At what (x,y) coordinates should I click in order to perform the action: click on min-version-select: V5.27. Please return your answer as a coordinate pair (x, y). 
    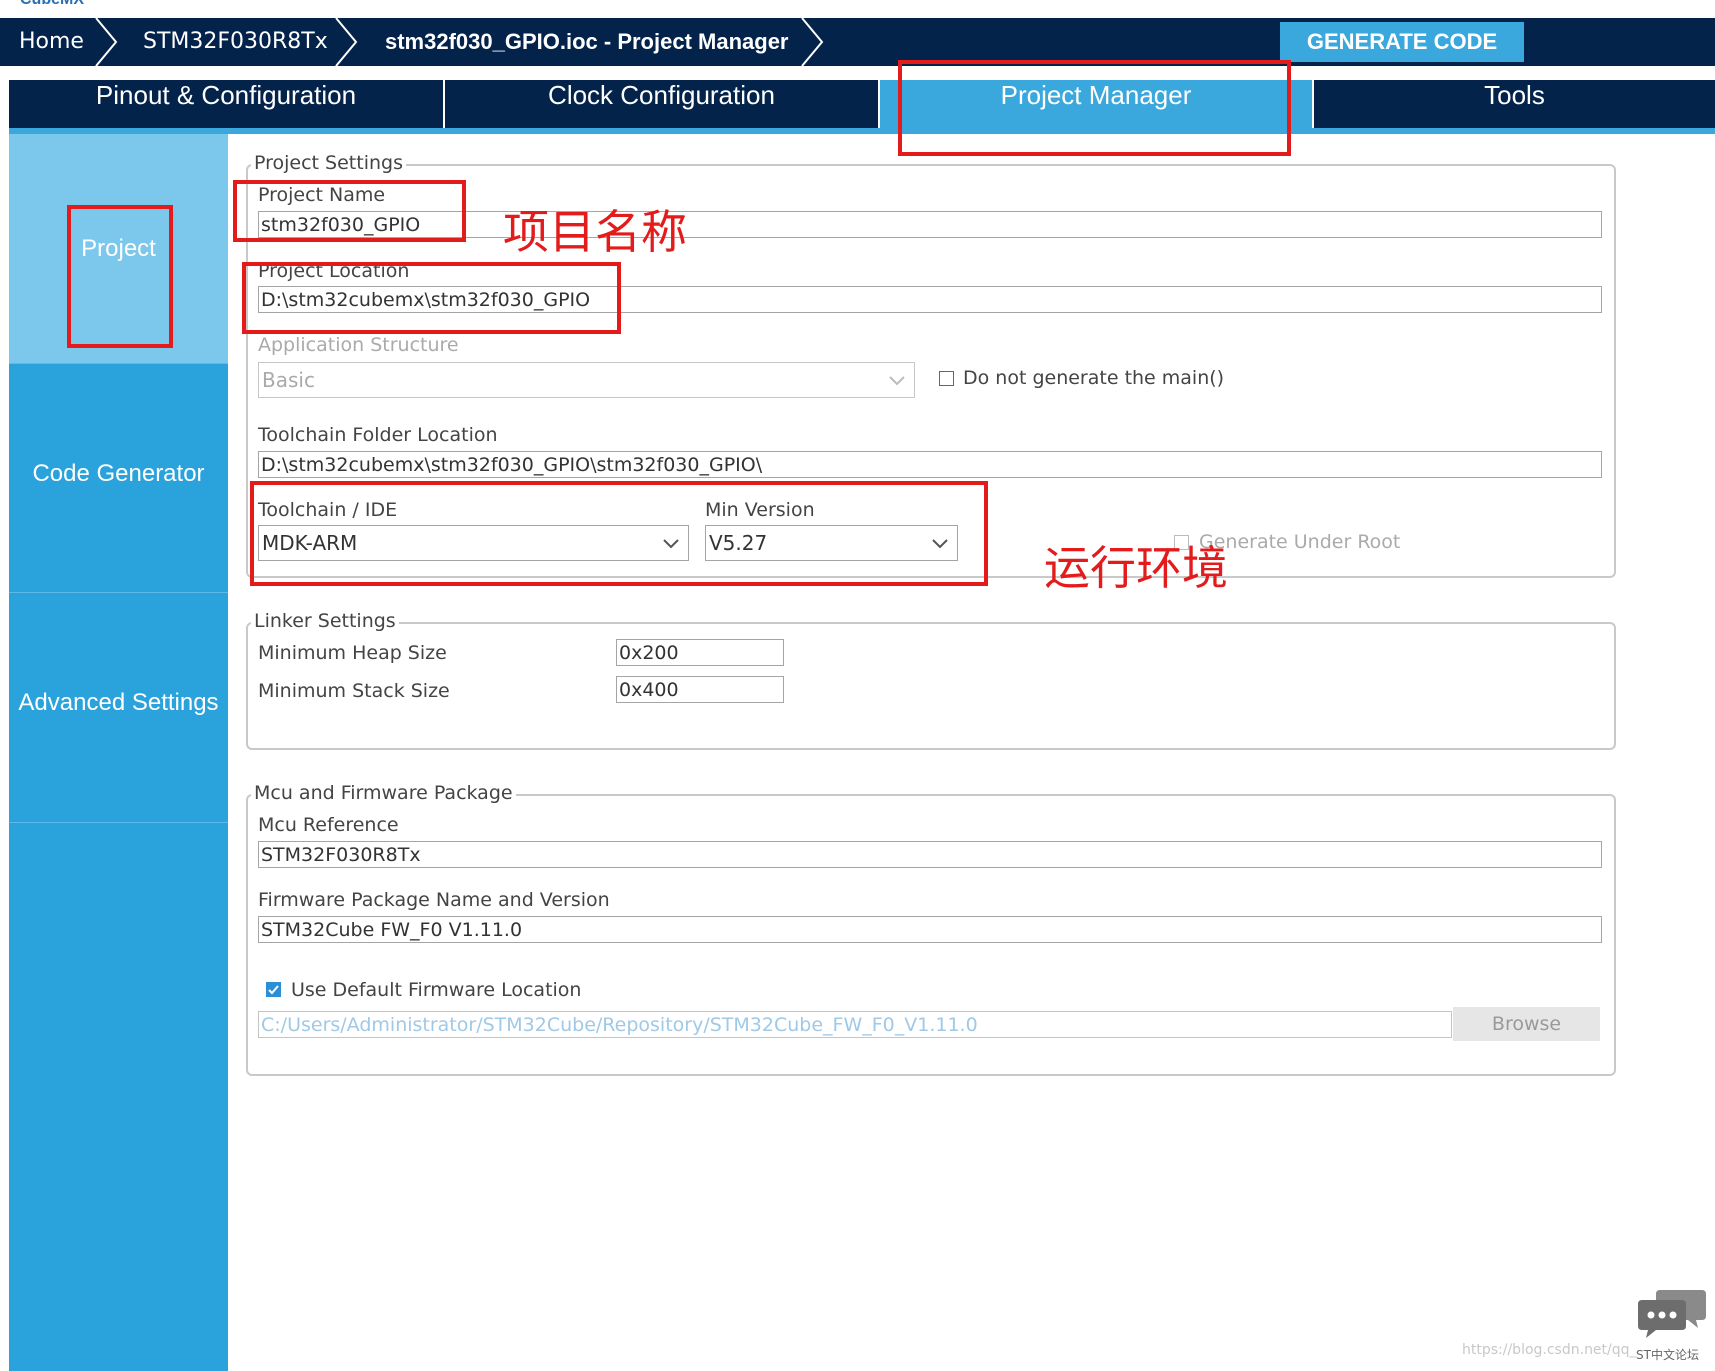
    Looking at the image, I should click on (831, 543).